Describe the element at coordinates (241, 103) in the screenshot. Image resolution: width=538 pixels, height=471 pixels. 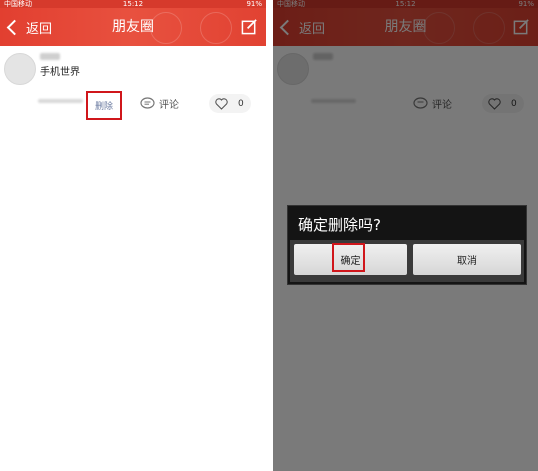
I see `like-count: 0` at that location.